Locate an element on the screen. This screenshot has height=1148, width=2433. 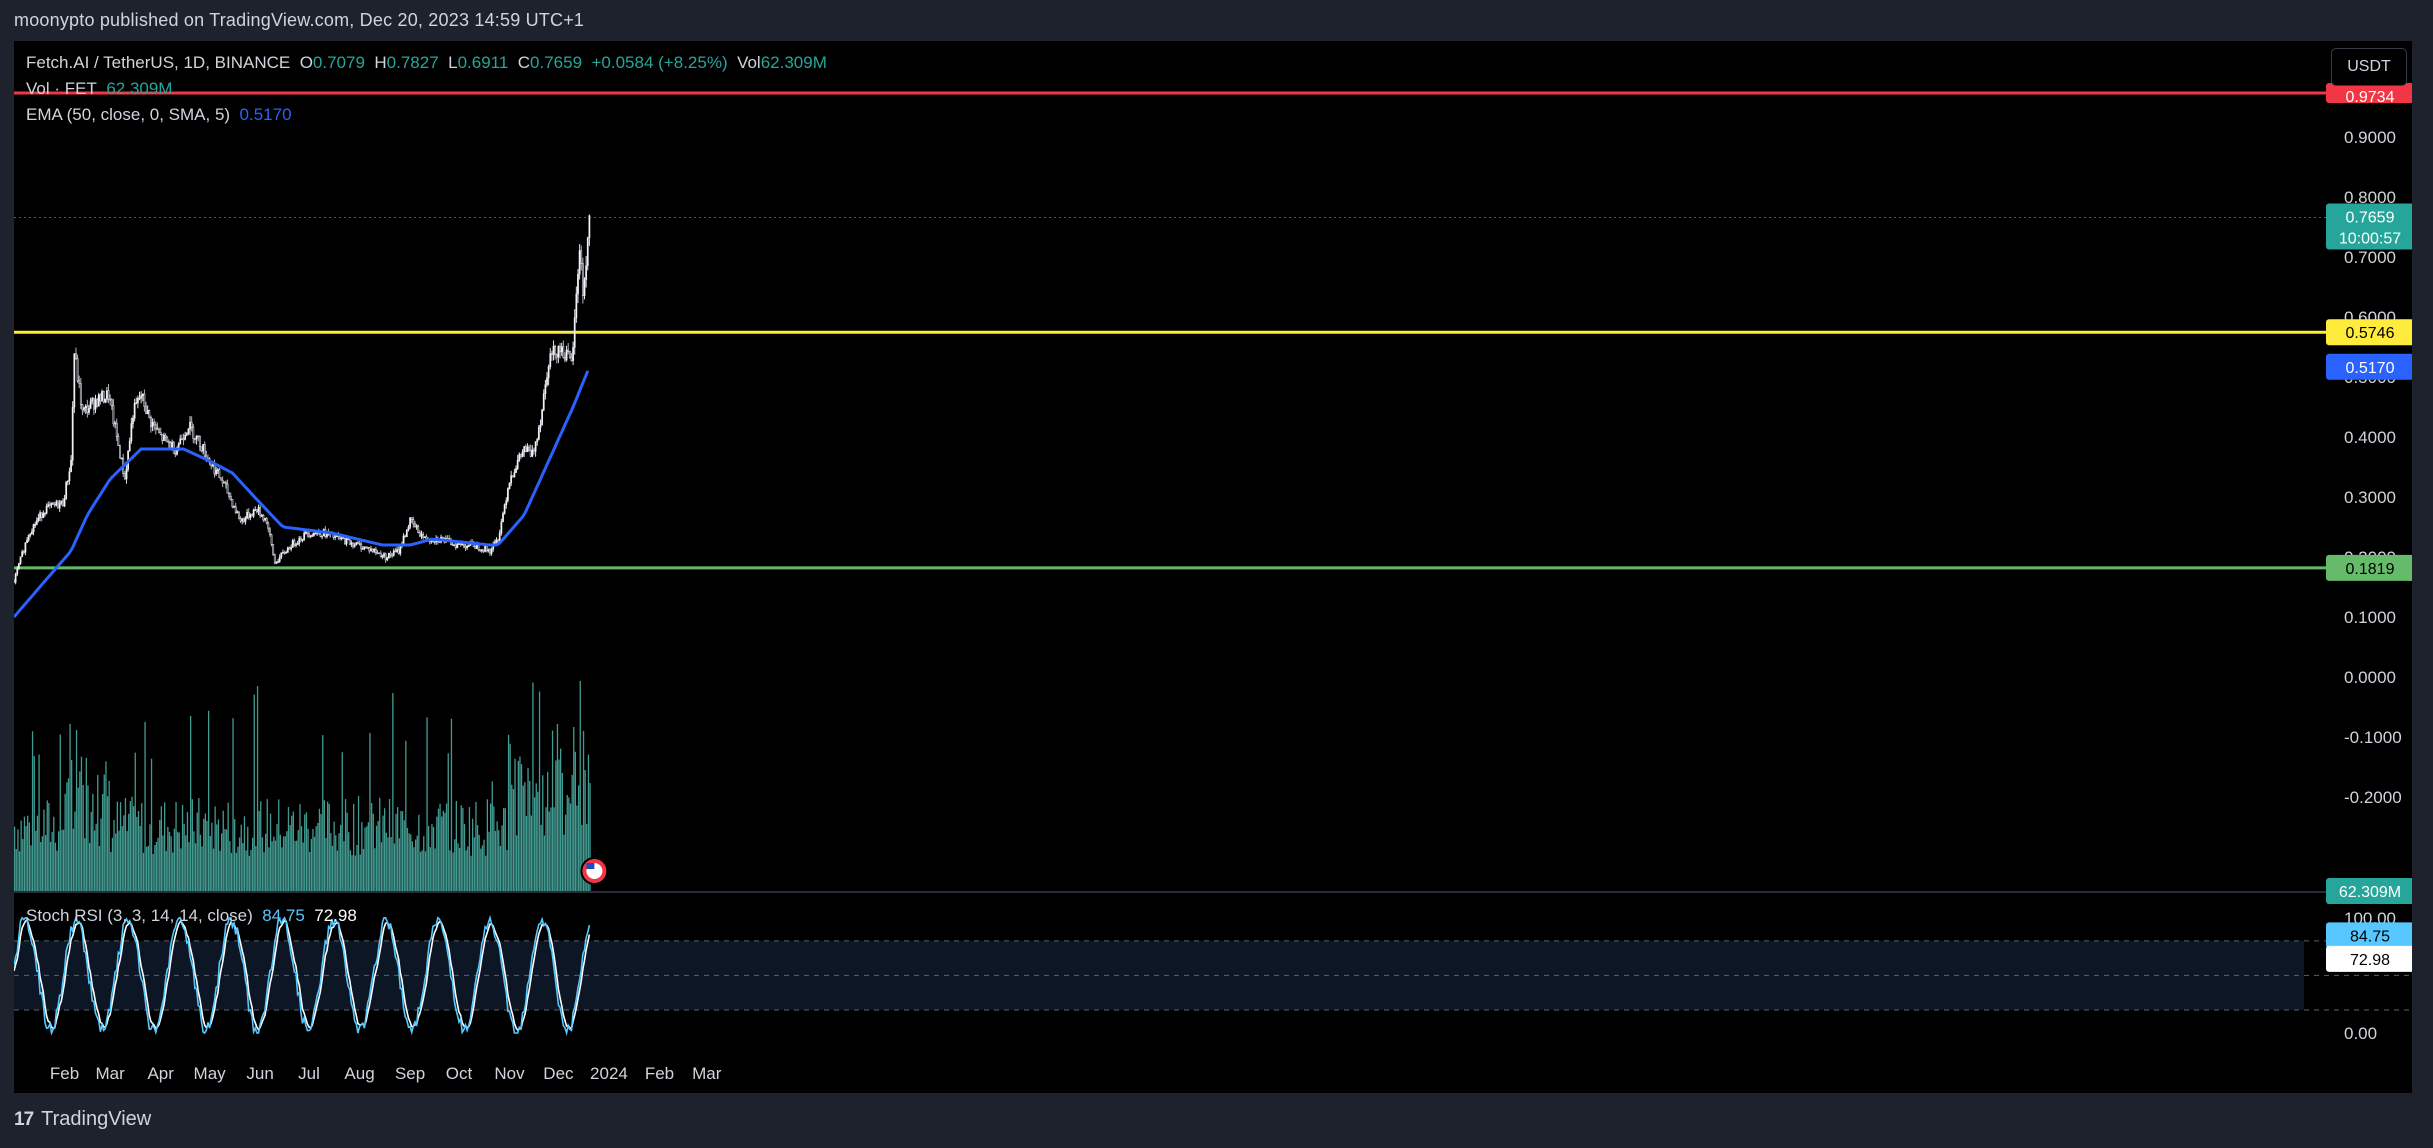
volume-badge: 62.309M is located at coordinates (2370, 892).